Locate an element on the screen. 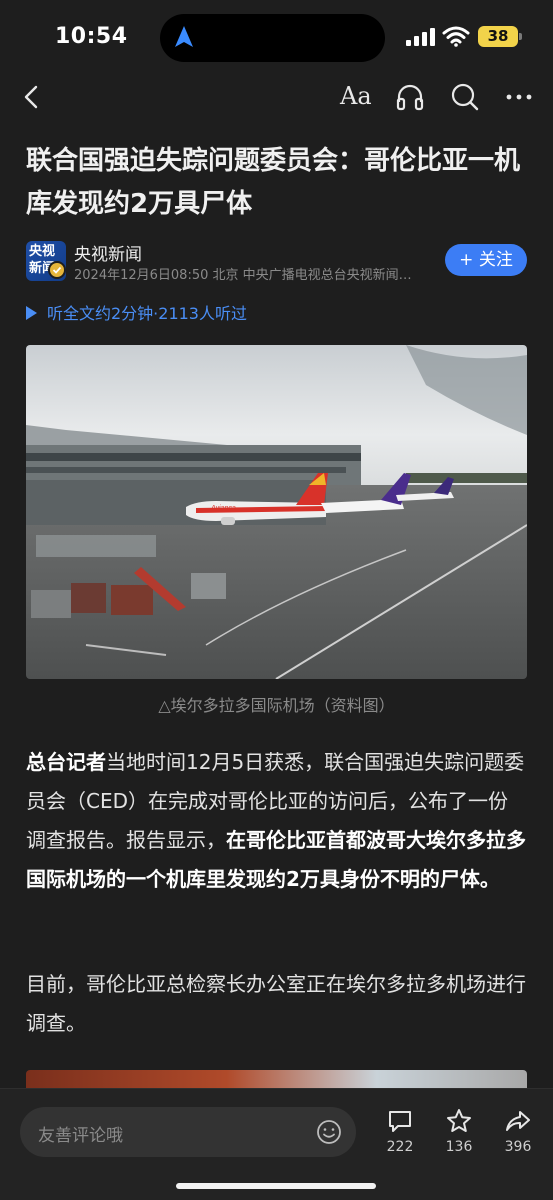 The width and height of the screenshot is (553, 1200). favorite-count: 136 is located at coordinates (459, 1147).